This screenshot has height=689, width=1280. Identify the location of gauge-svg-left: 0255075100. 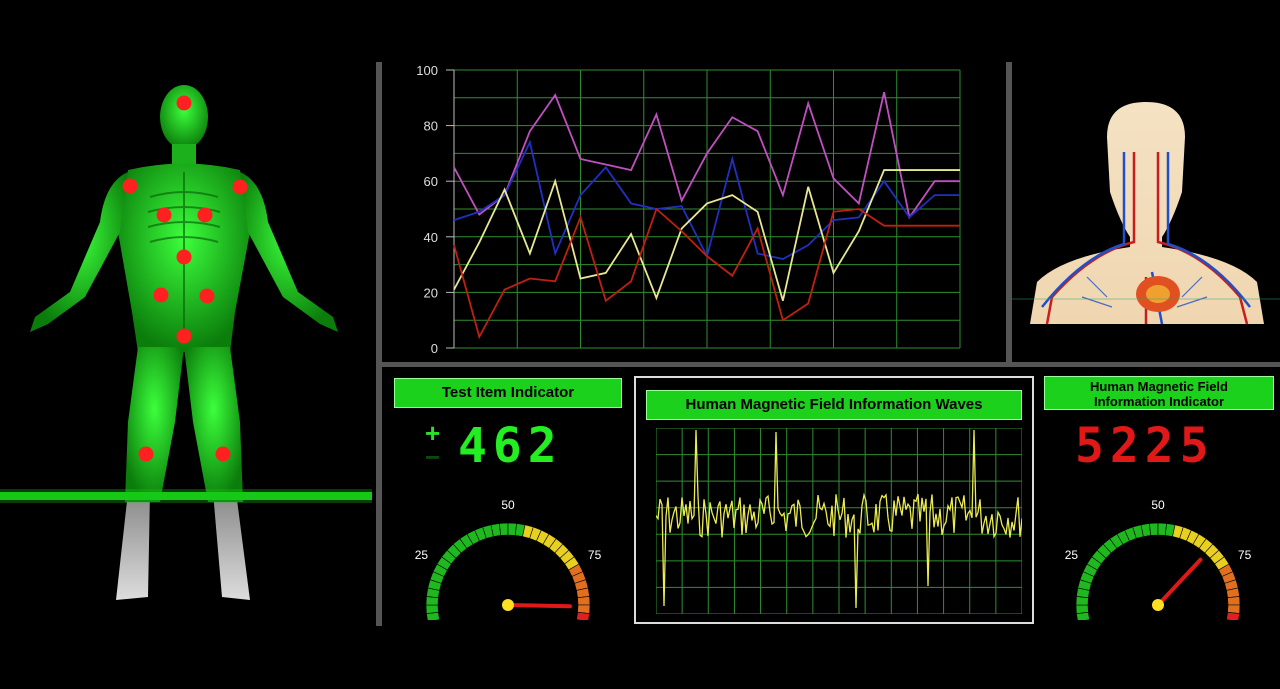
(510, 580).